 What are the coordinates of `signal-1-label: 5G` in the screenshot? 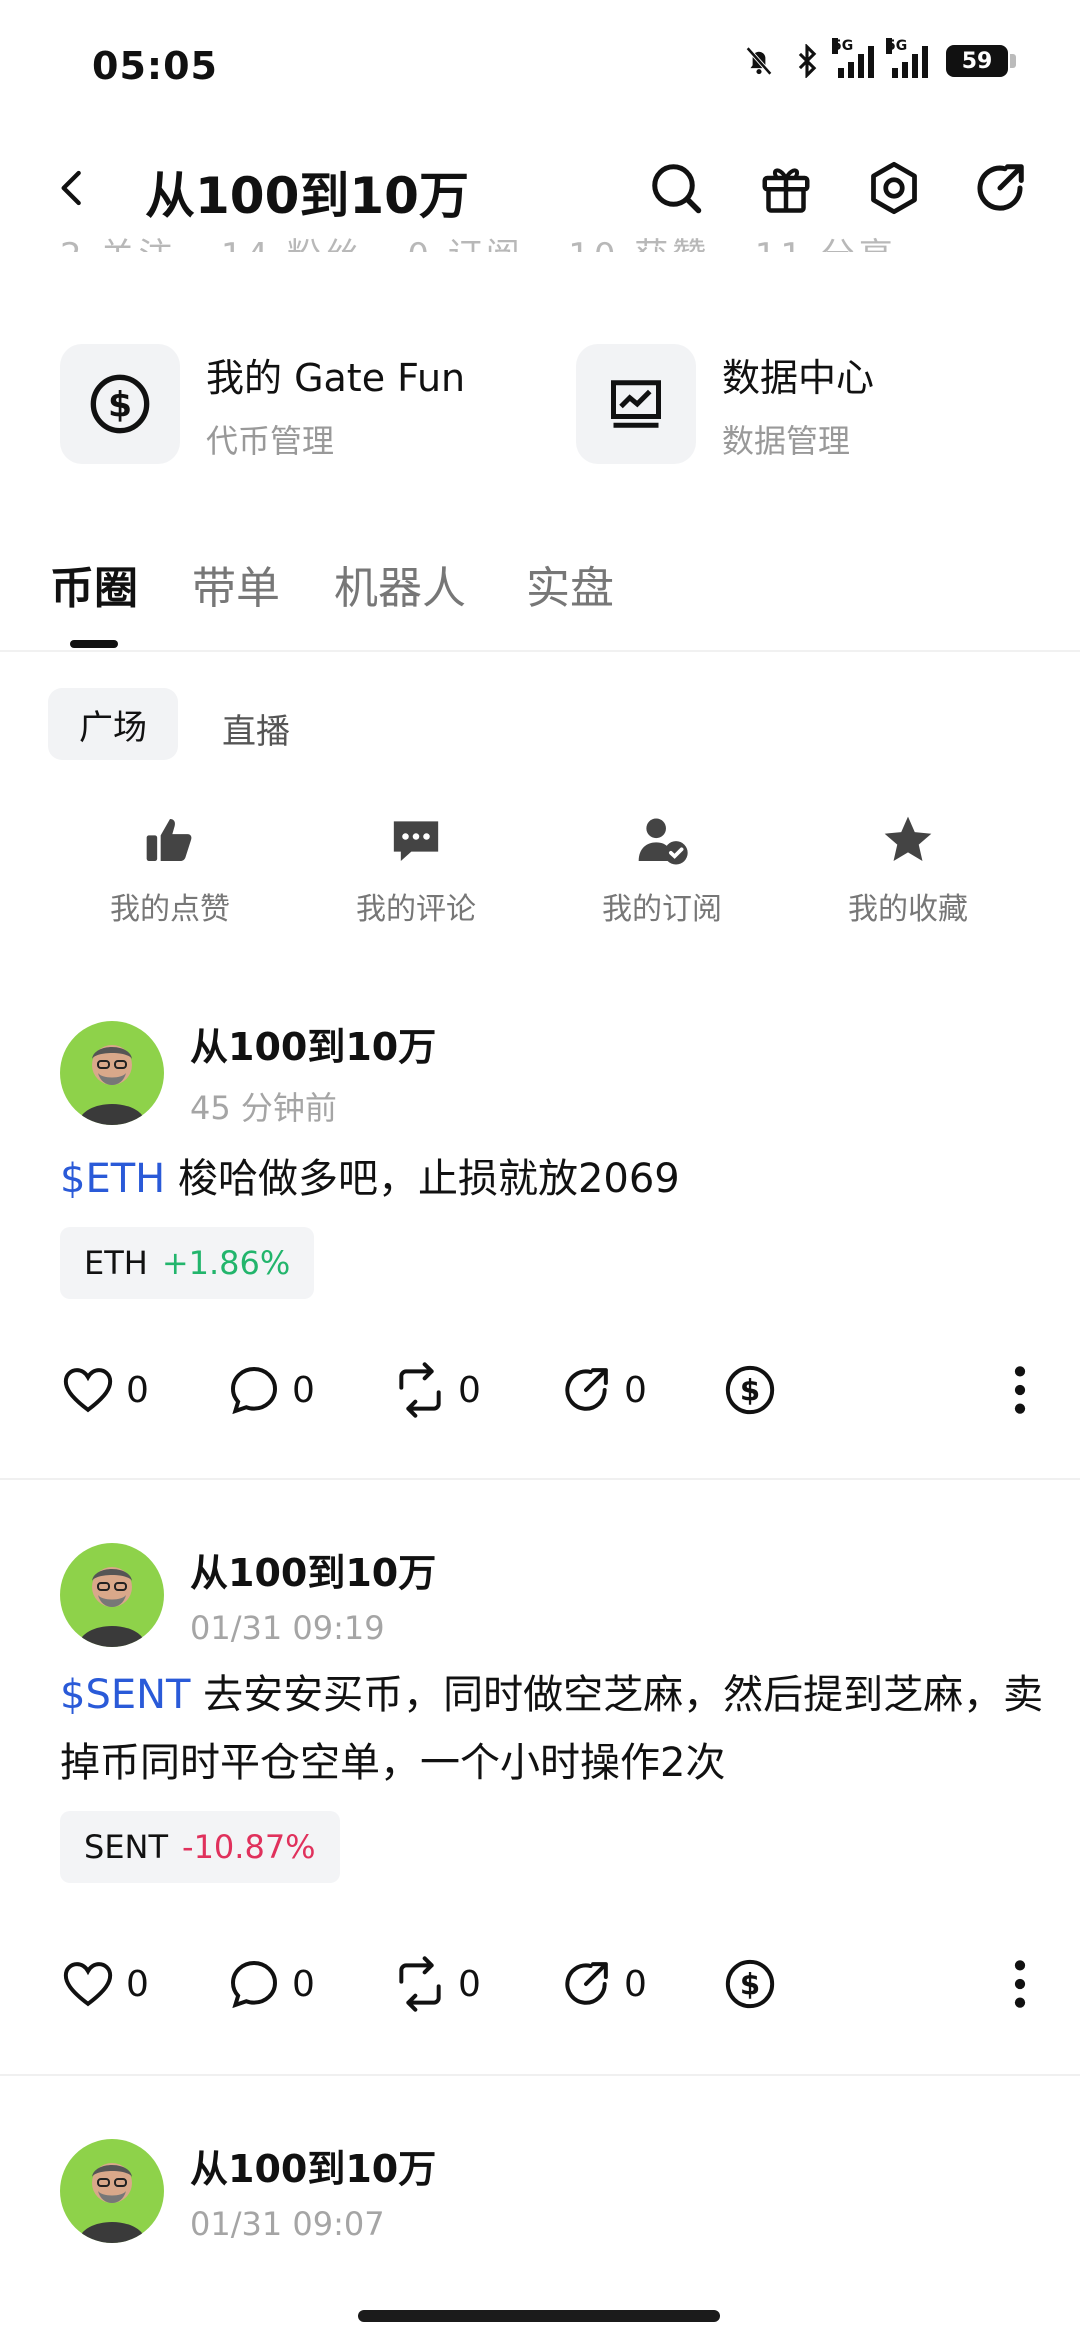 It's located at (843, 46).